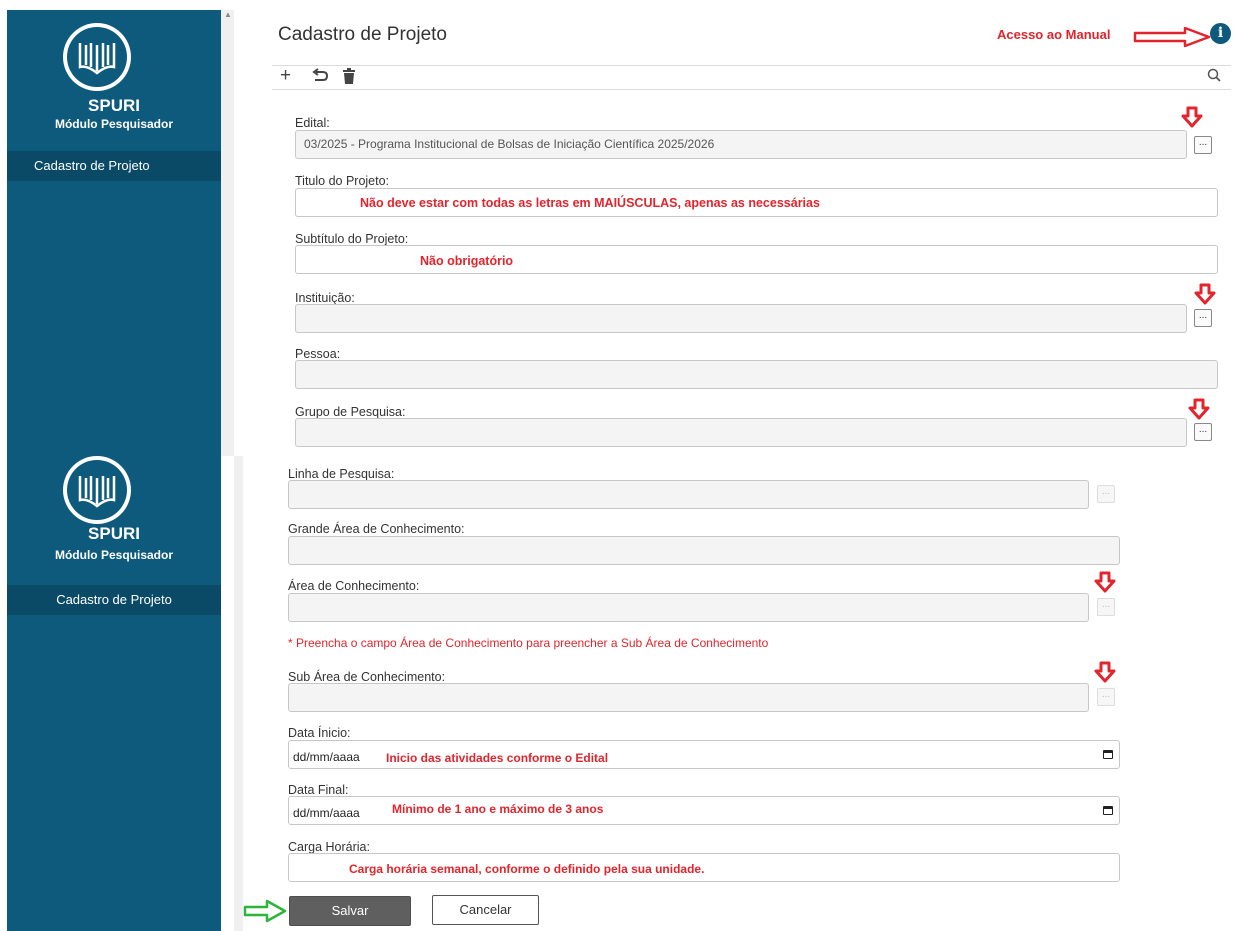  I want to click on grupo-field, so click(741, 432).